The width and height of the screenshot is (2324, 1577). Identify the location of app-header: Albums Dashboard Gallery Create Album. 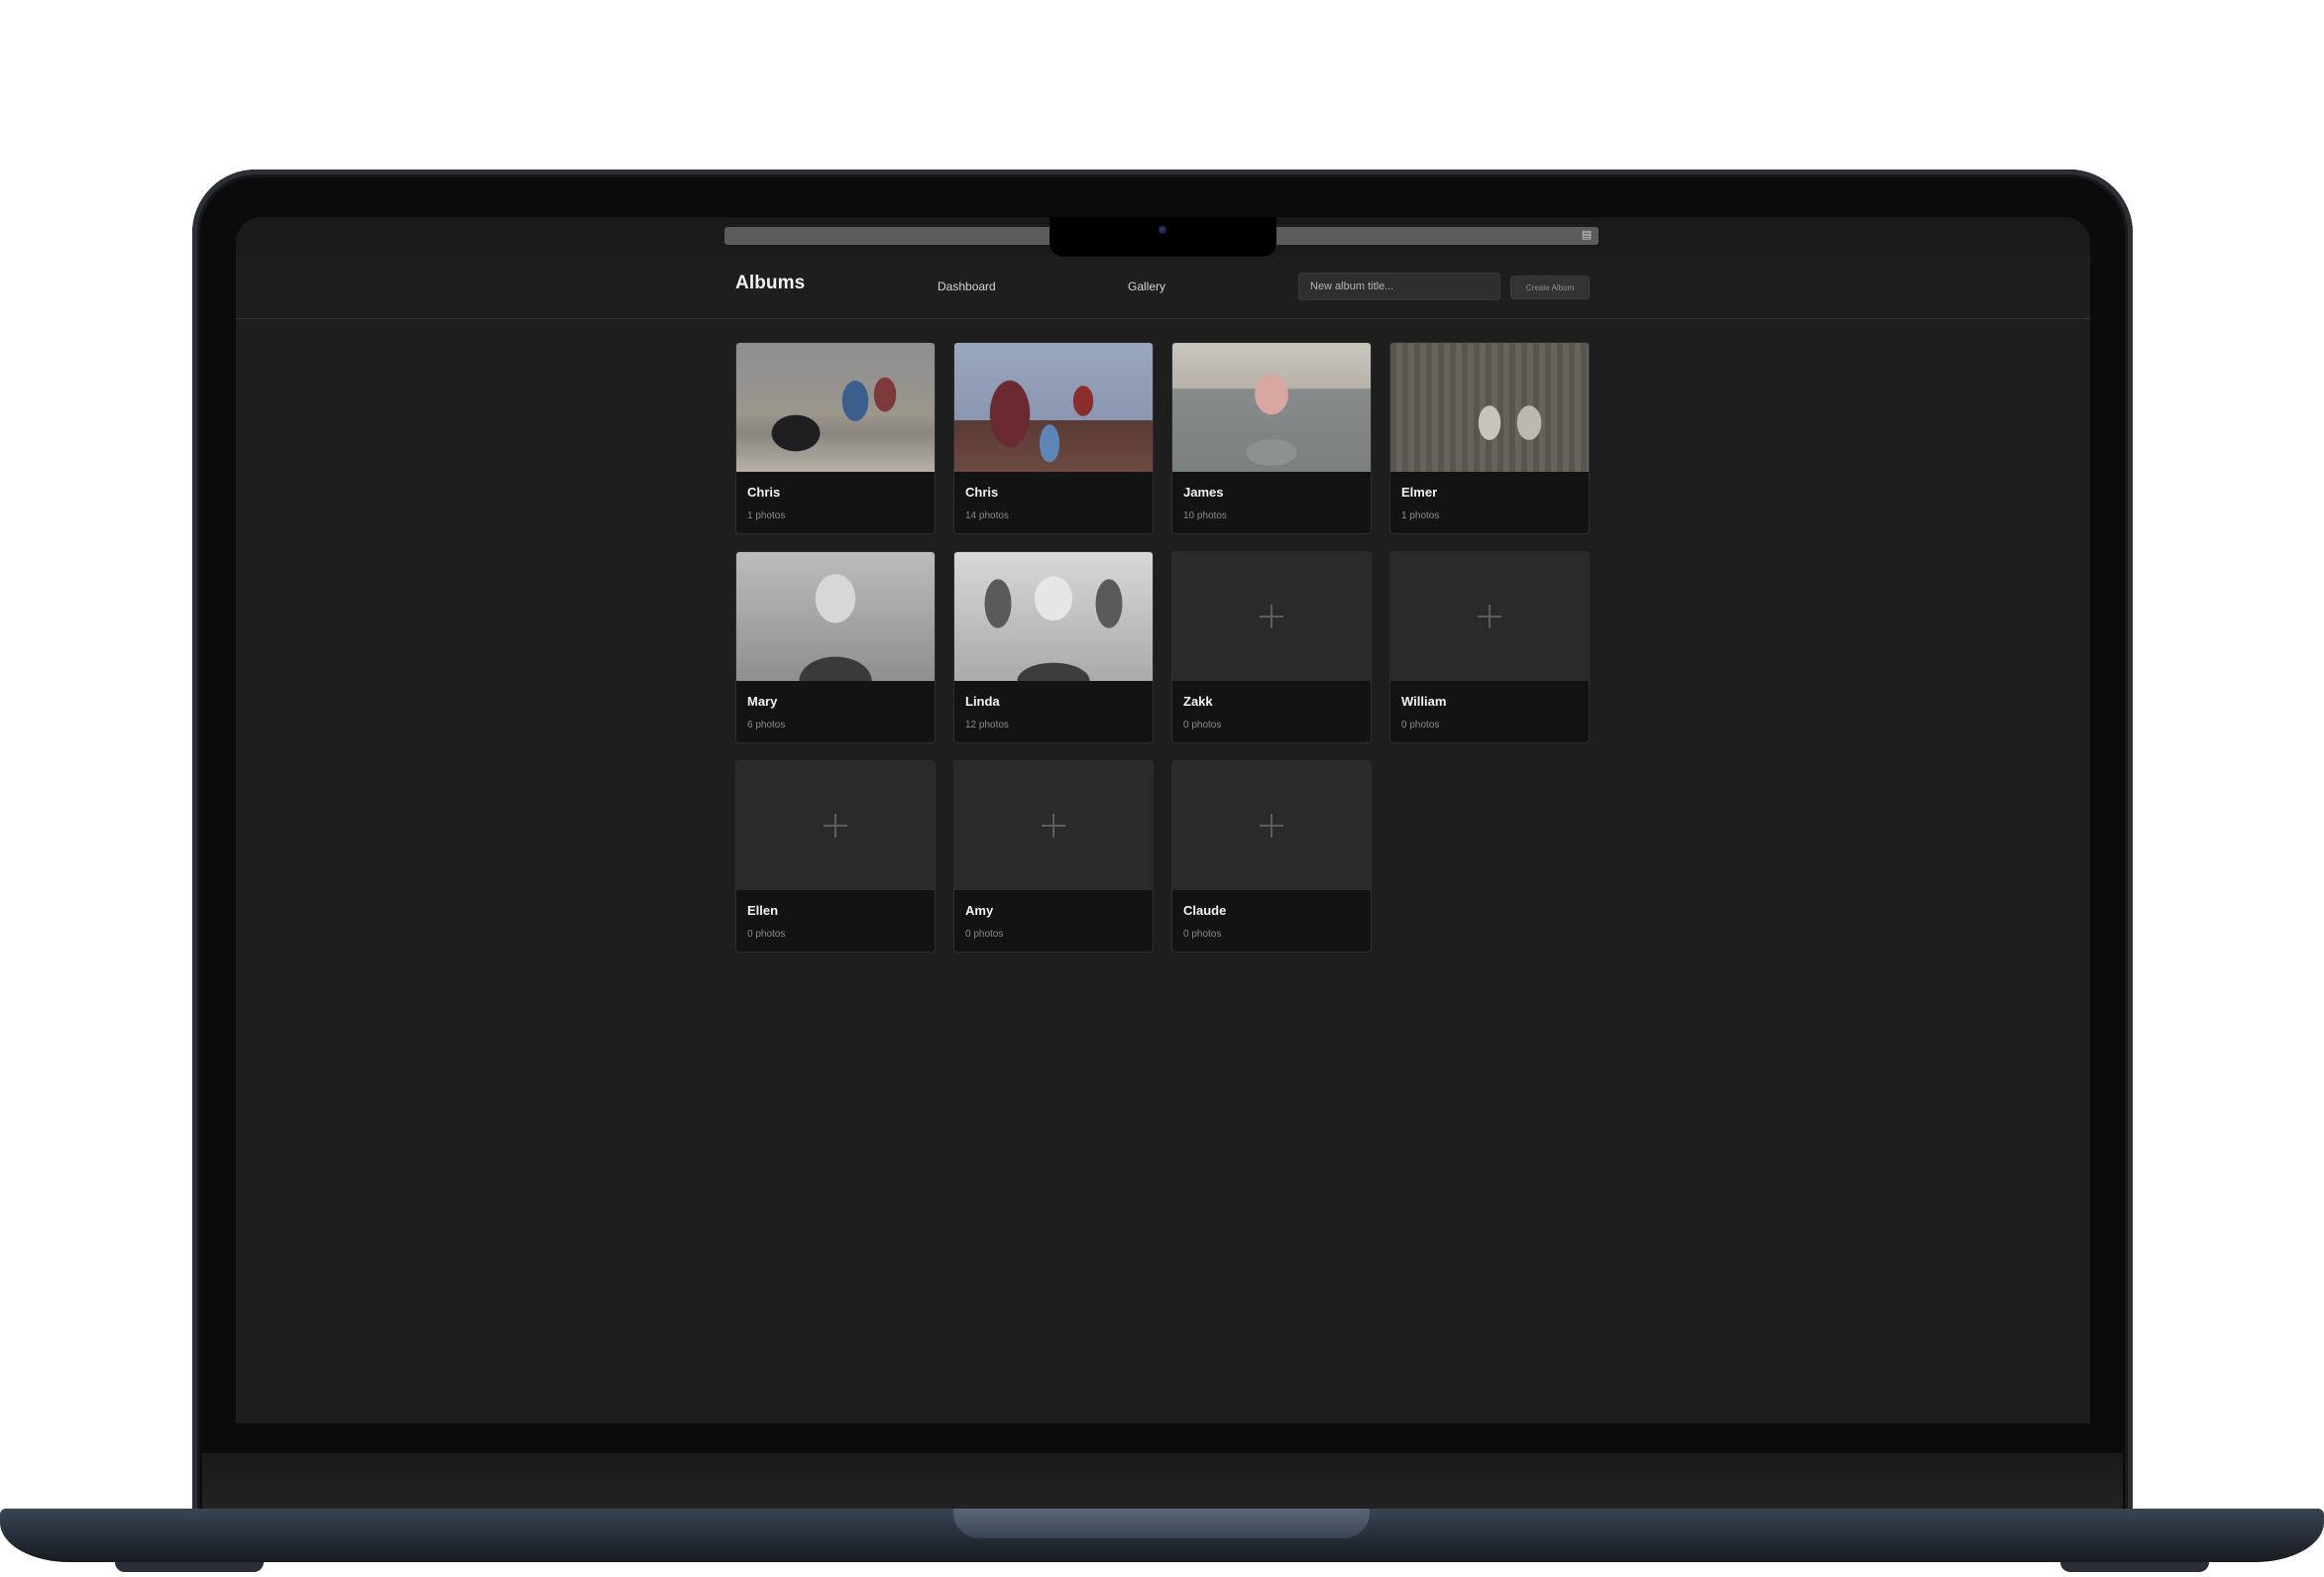
(1163, 287).